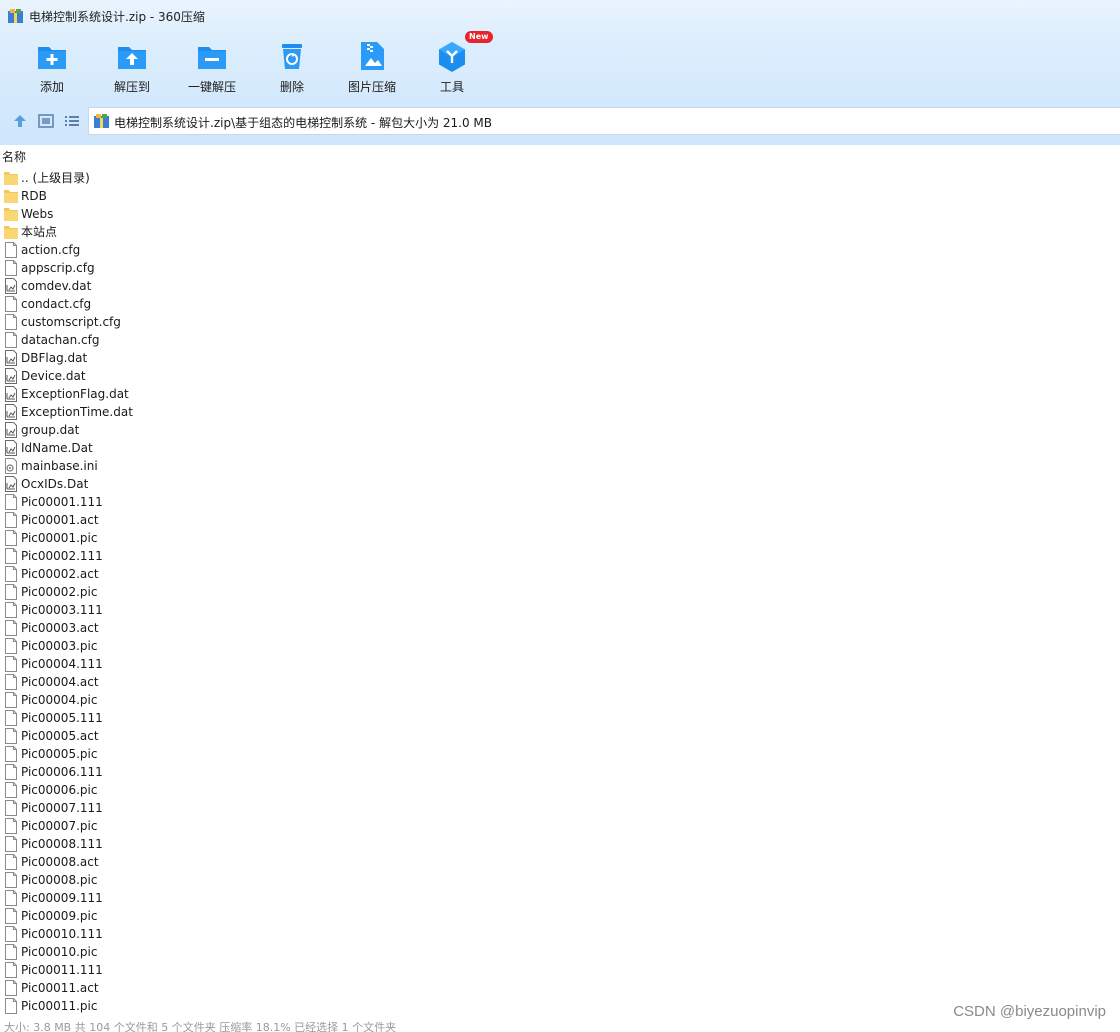 Image resolution: width=1120 pixels, height=1032 pixels. Describe the element at coordinates (560, 286) in the screenshot. I see `file-row: comdev.dat` at that location.